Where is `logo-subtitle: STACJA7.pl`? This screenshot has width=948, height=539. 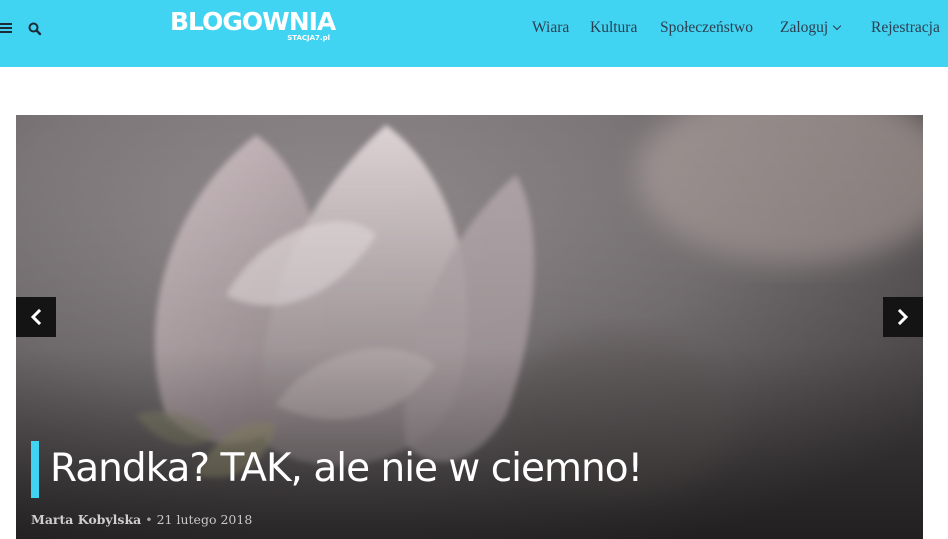
logo-subtitle: STACJA7.pl is located at coordinates (308, 38).